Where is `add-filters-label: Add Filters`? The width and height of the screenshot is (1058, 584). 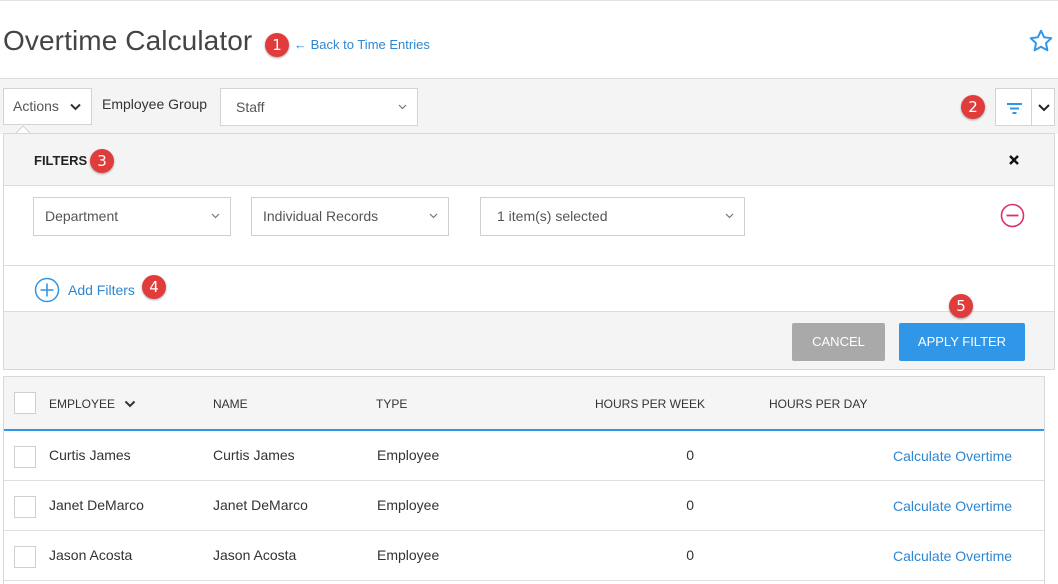 add-filters-label: Add Filters is located at coordinates (101, 290).